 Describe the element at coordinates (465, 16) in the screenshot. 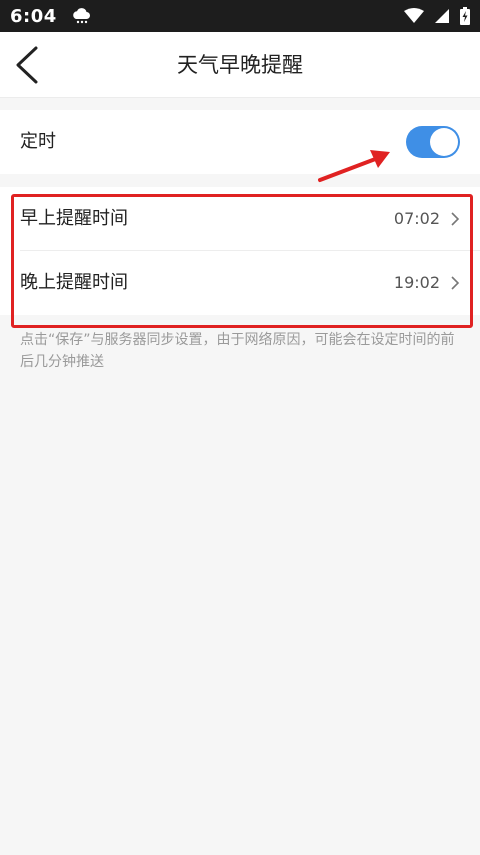

I see `battery-icon` at that location.